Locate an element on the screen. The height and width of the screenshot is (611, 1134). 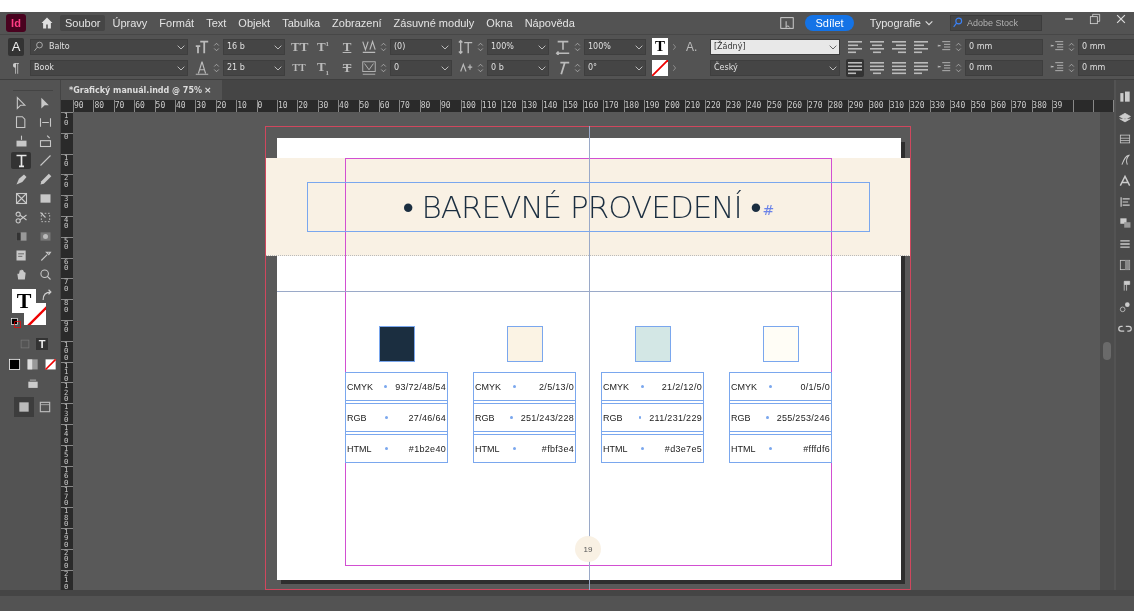
search-field: Adobe Stock is located at coordinates (996, 23).